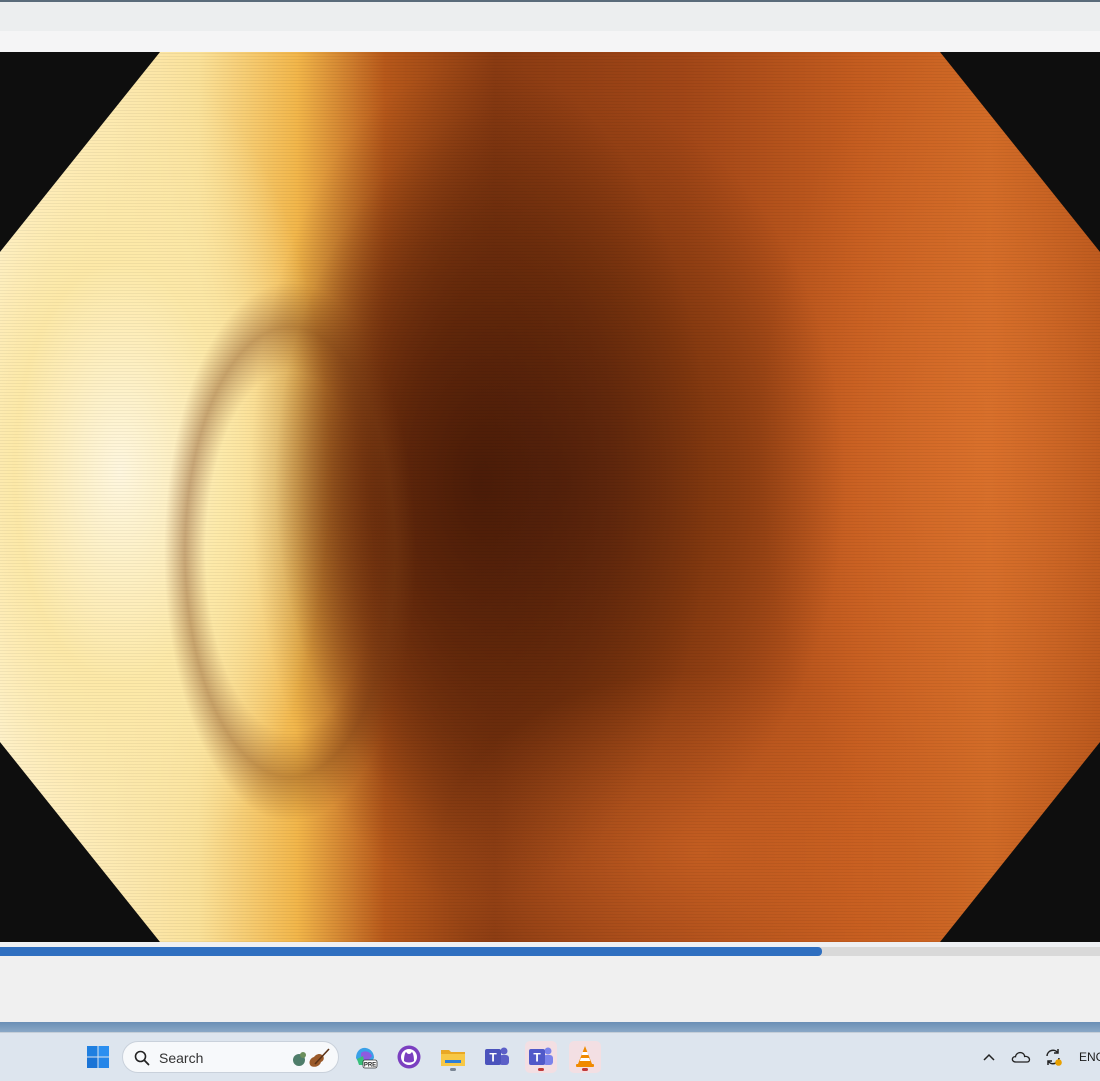 This screenshot has width=1100, height=1081. Describe the element at coordinates (550, 1027) in the screenshot. I see `desktop-wallpaper-strip` at that location.